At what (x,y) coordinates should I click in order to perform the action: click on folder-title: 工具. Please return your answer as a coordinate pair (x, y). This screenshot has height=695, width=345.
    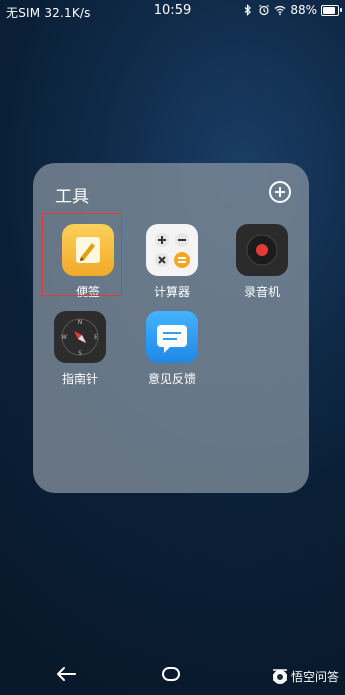
    Looking at the image, I should click on (72, 197).